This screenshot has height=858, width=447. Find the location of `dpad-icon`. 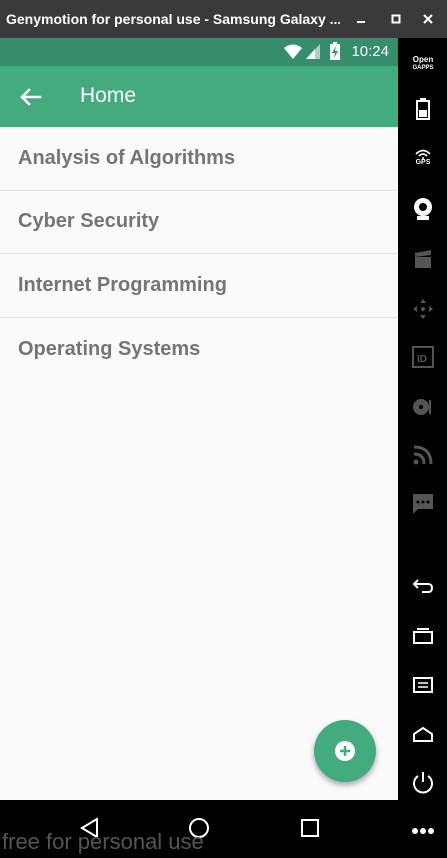

dpad-icon is located at coordinates (423, 309).